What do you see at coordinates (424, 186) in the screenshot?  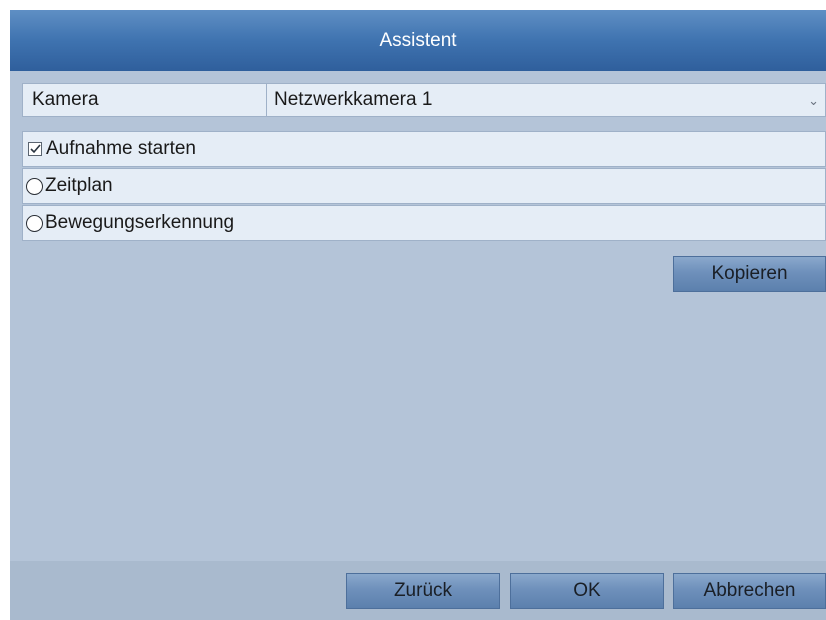 I see `schedule-row: Zeitplan` at bounding box center [424, 186].